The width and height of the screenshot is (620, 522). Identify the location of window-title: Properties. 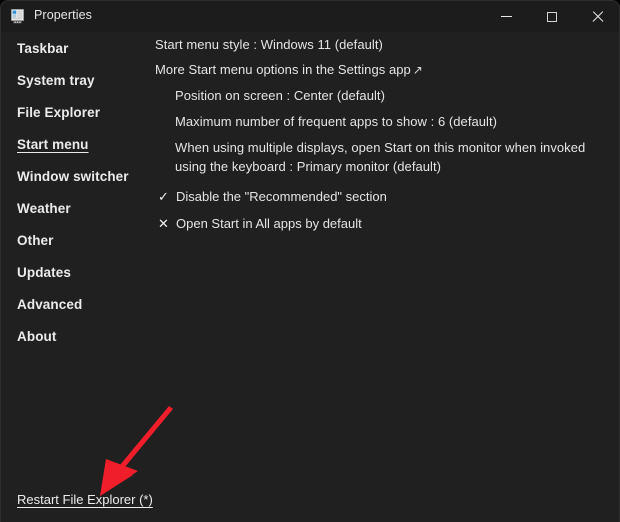
(63, 15).